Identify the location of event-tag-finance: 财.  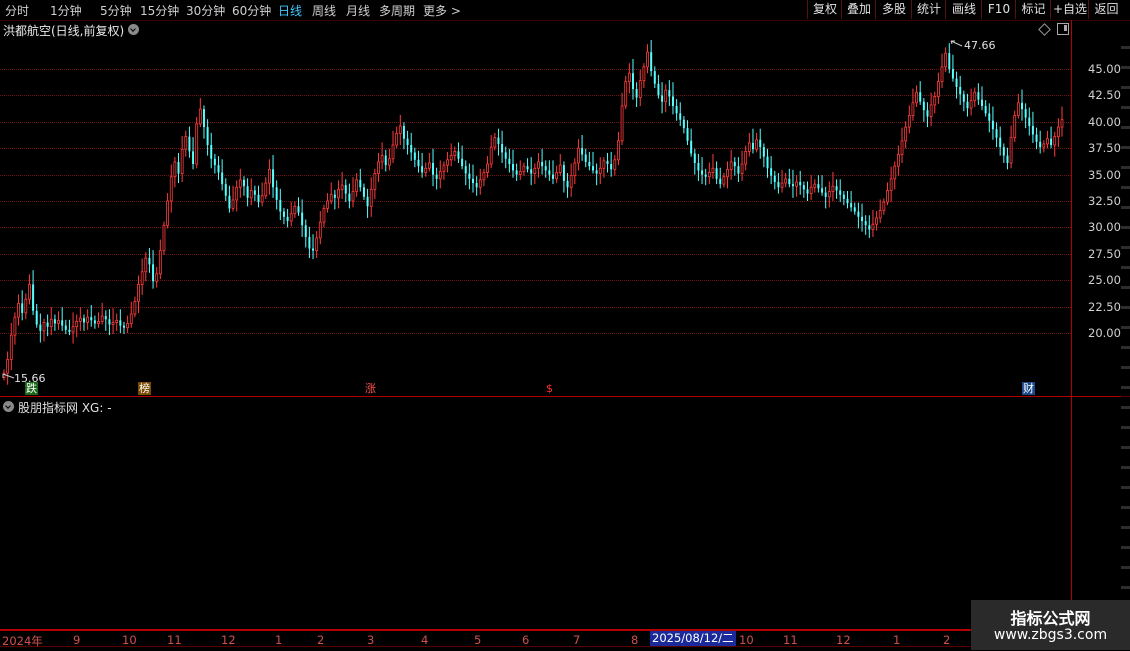
(1028, 388).